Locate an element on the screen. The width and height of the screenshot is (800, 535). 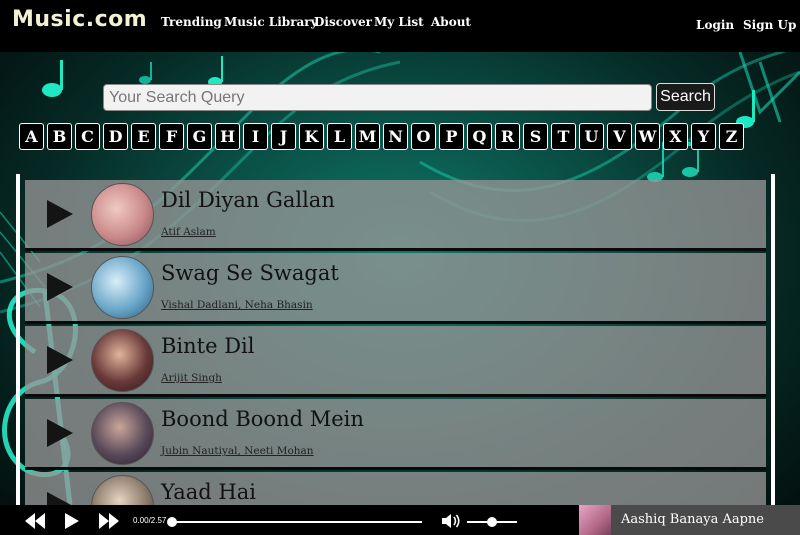
seek-bar is located at coordinates (297, 522).